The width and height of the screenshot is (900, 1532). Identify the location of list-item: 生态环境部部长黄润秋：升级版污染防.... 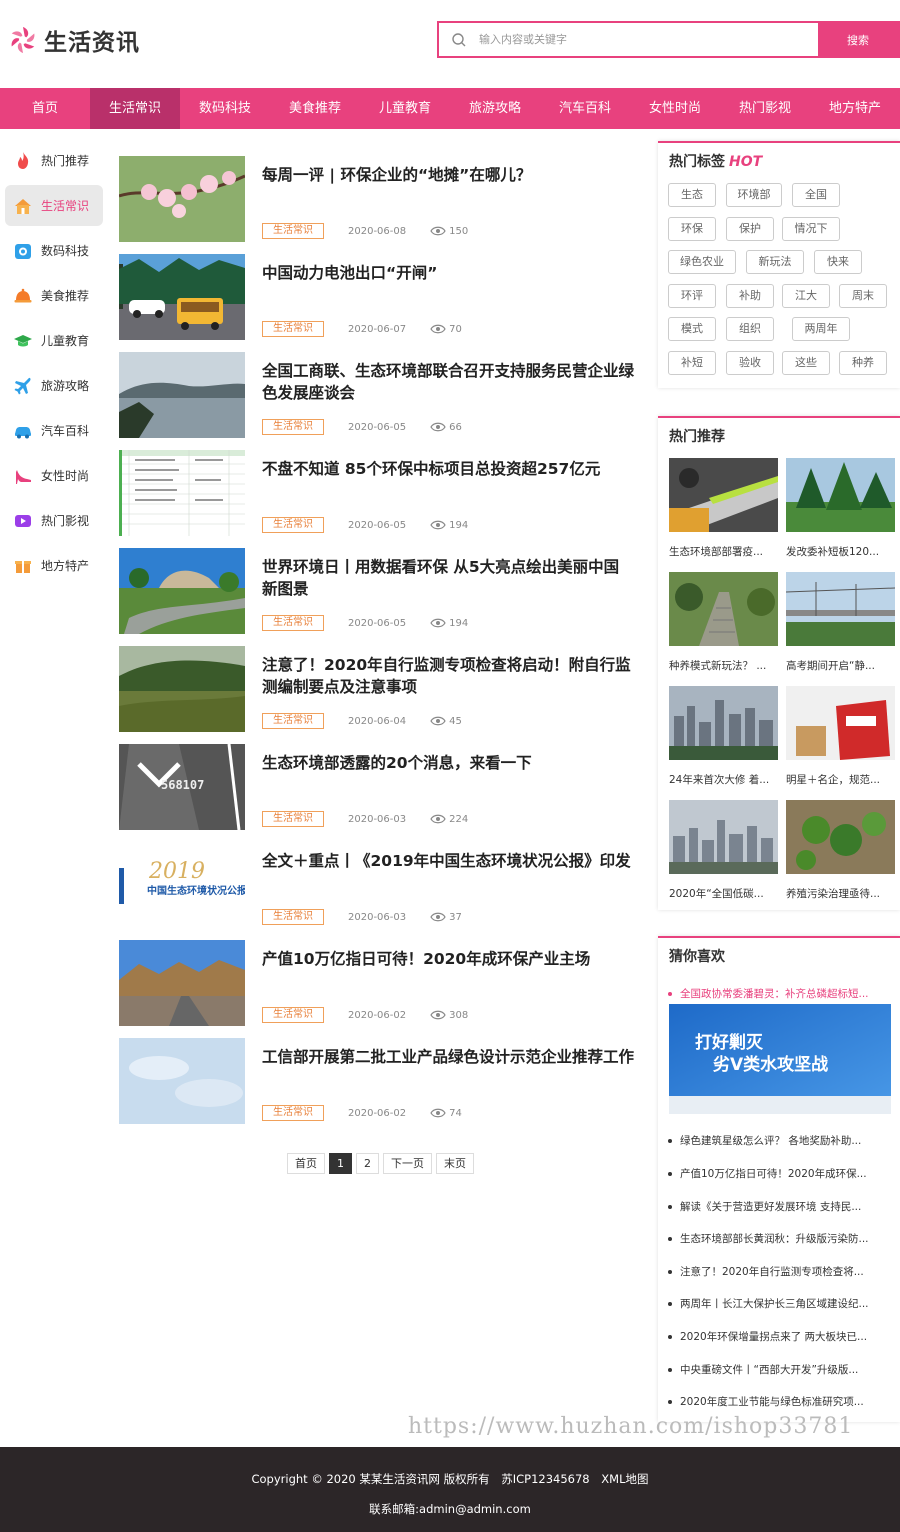
(782, 1238).